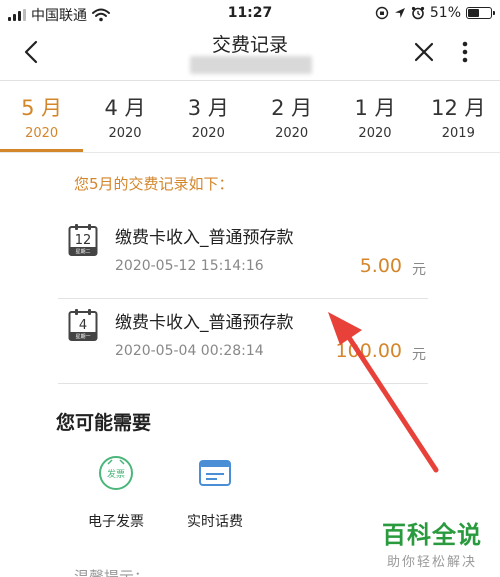  I want to click on tab-month-2-2020: 2 月 2020, so click(291, 117).